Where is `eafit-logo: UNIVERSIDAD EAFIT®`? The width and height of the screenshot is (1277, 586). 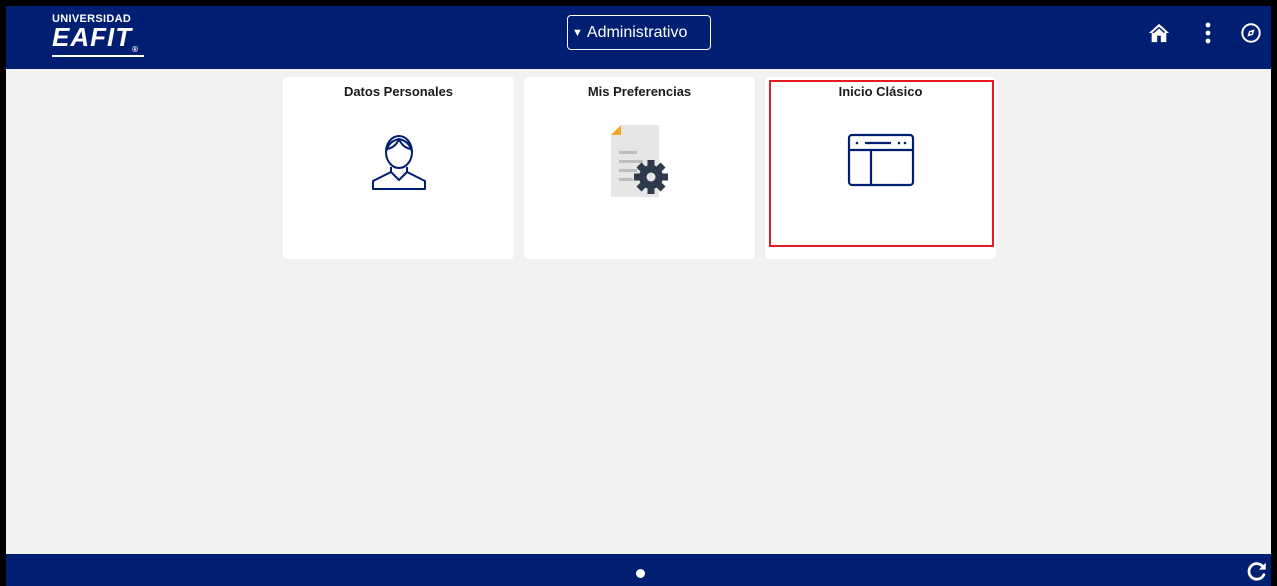 eafit-logo: UNIVERSIDAD EAFIT® is located at coordinates (98, 36).